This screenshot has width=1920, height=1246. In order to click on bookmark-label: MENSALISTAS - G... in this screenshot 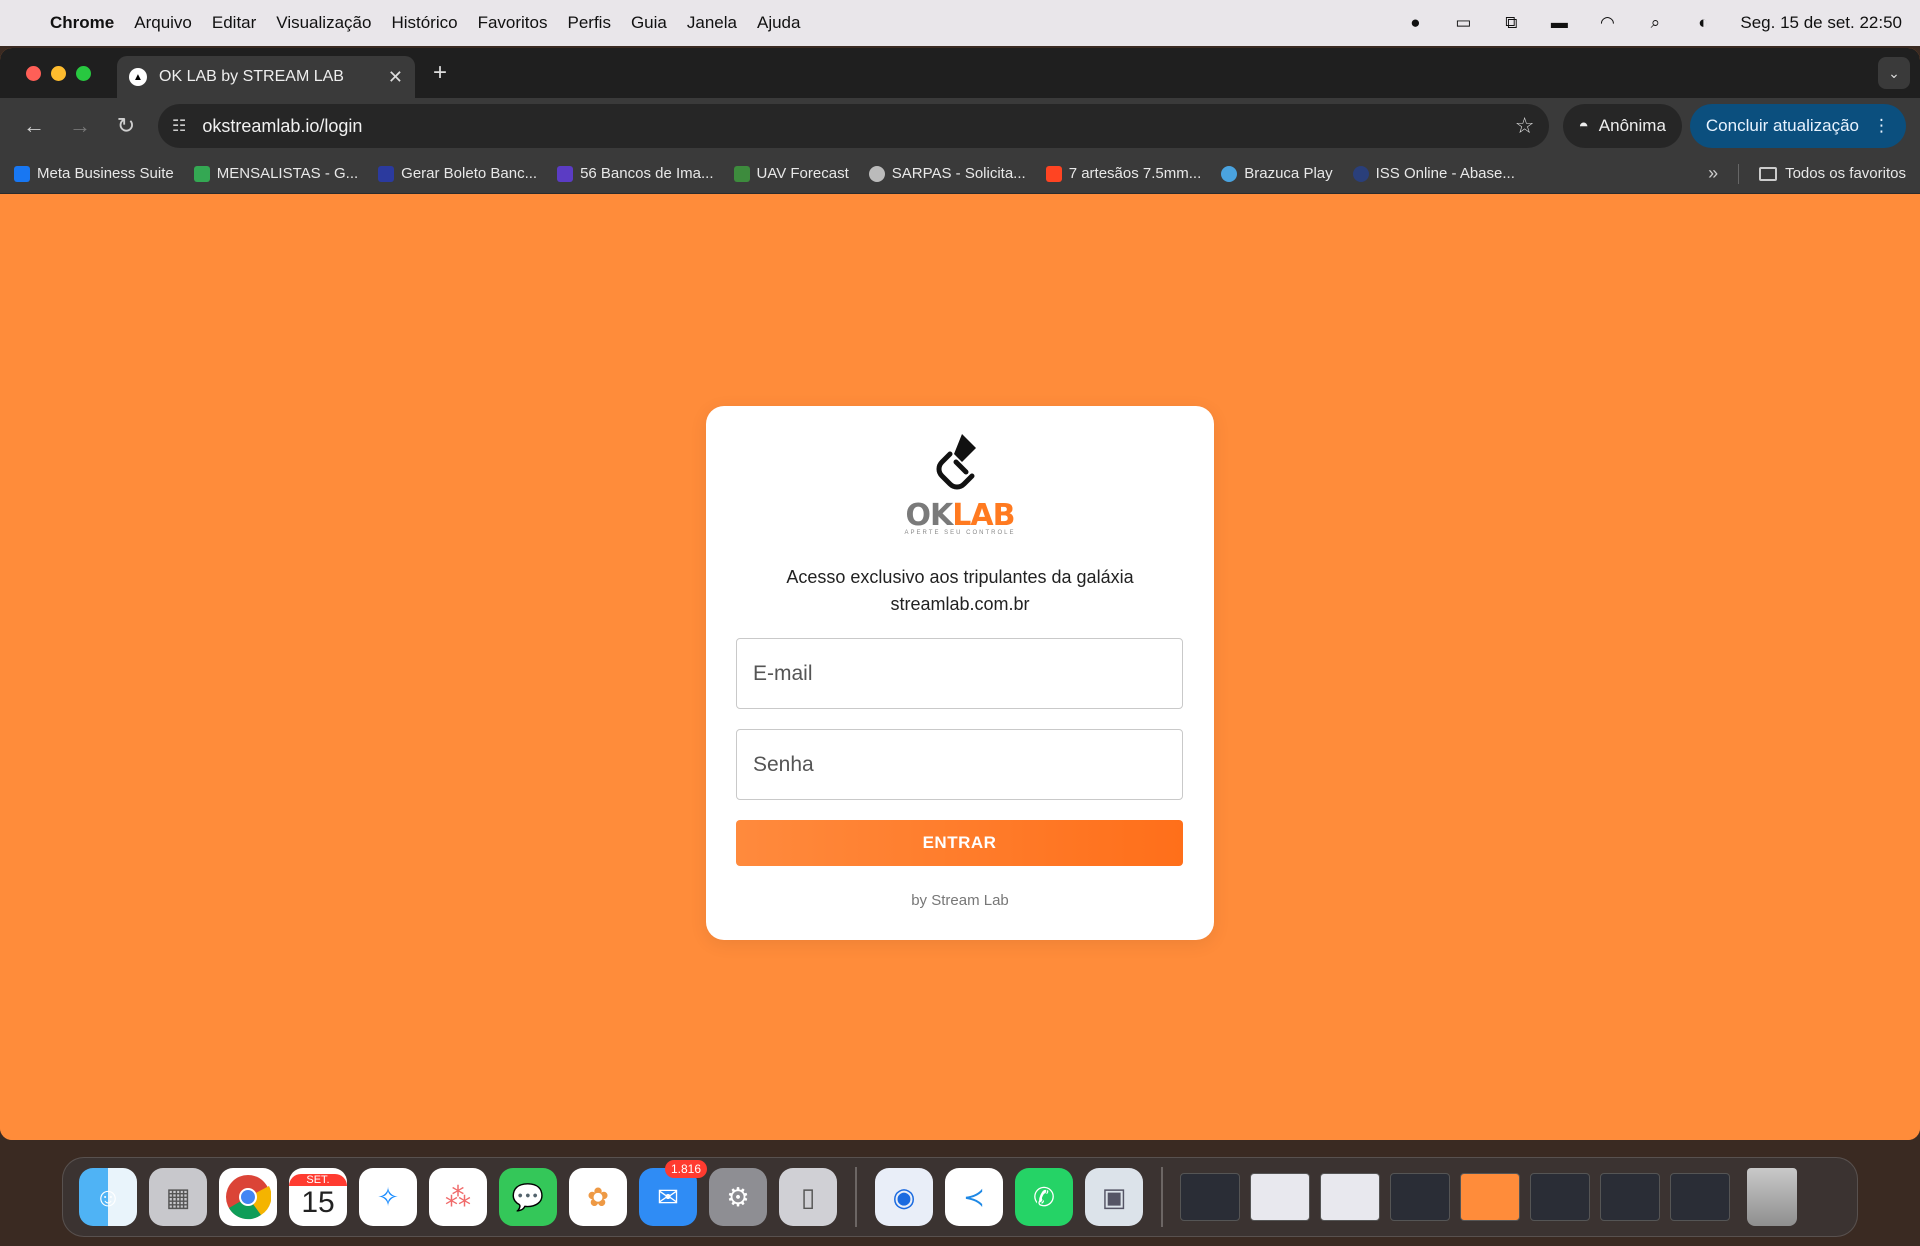, I will do `click(287, 173)`.